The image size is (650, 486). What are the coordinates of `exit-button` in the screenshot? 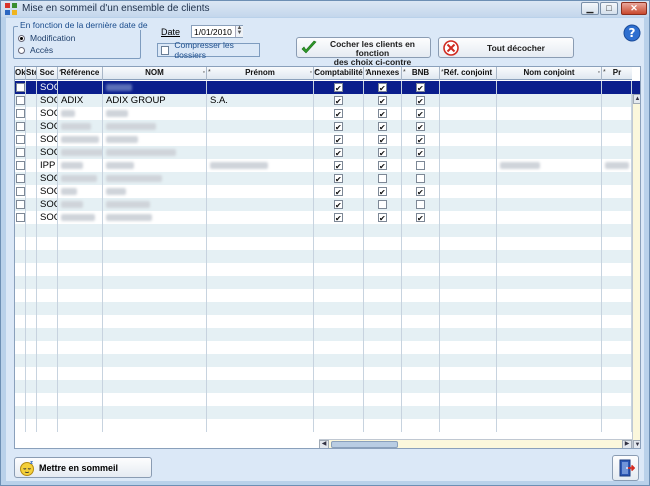 It's located at (625, 468).